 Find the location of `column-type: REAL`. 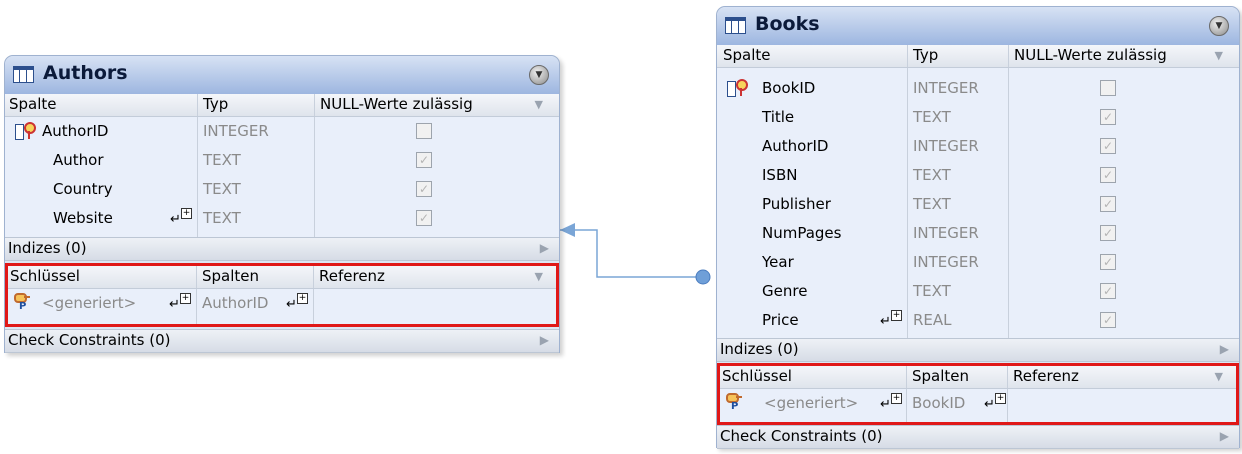

column-type: REAL is located at coordinates (932, 320).